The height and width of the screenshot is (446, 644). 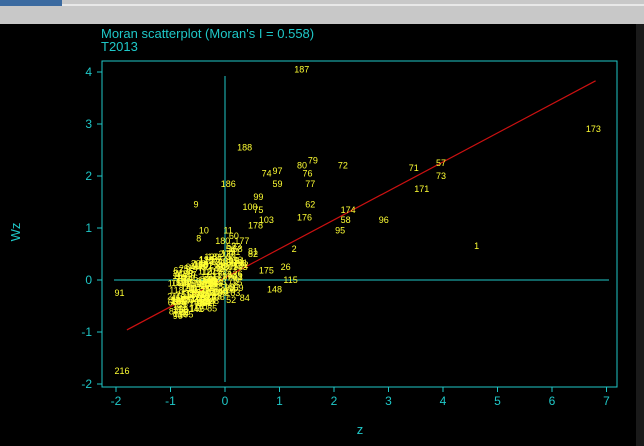 I want to click on point-label: 84, so click(x=245, y=298).